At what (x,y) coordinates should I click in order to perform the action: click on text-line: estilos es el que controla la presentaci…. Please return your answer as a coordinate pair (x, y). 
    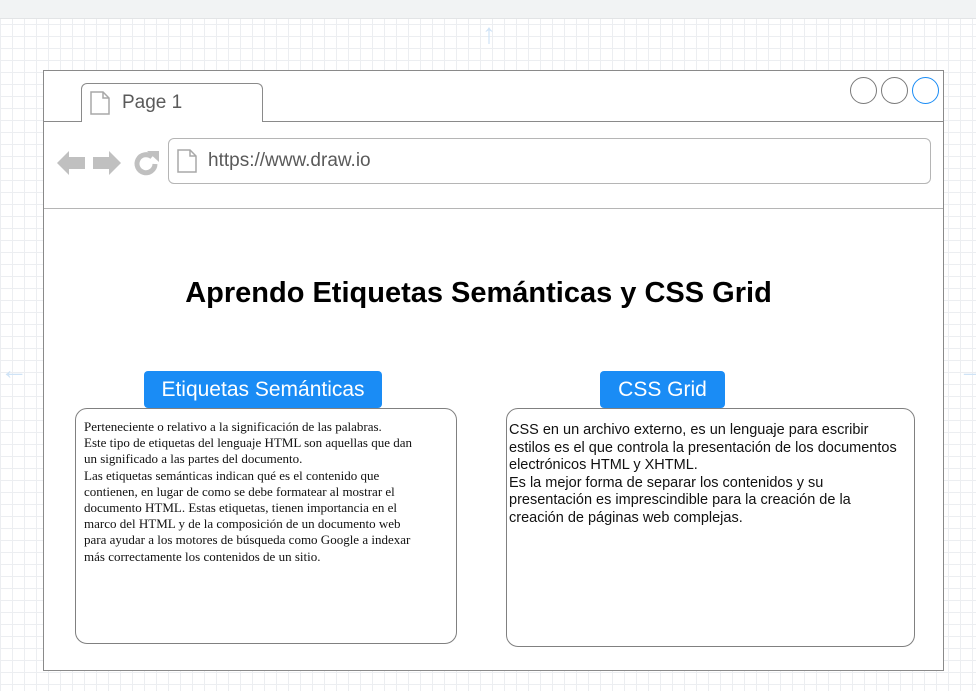
    Looking at the image, I should click on (703, 447).